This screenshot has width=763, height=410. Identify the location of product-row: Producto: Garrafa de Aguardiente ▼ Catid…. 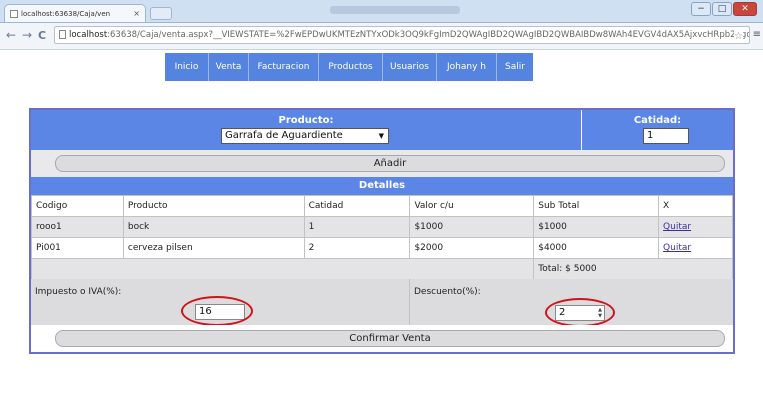
(382, 130).